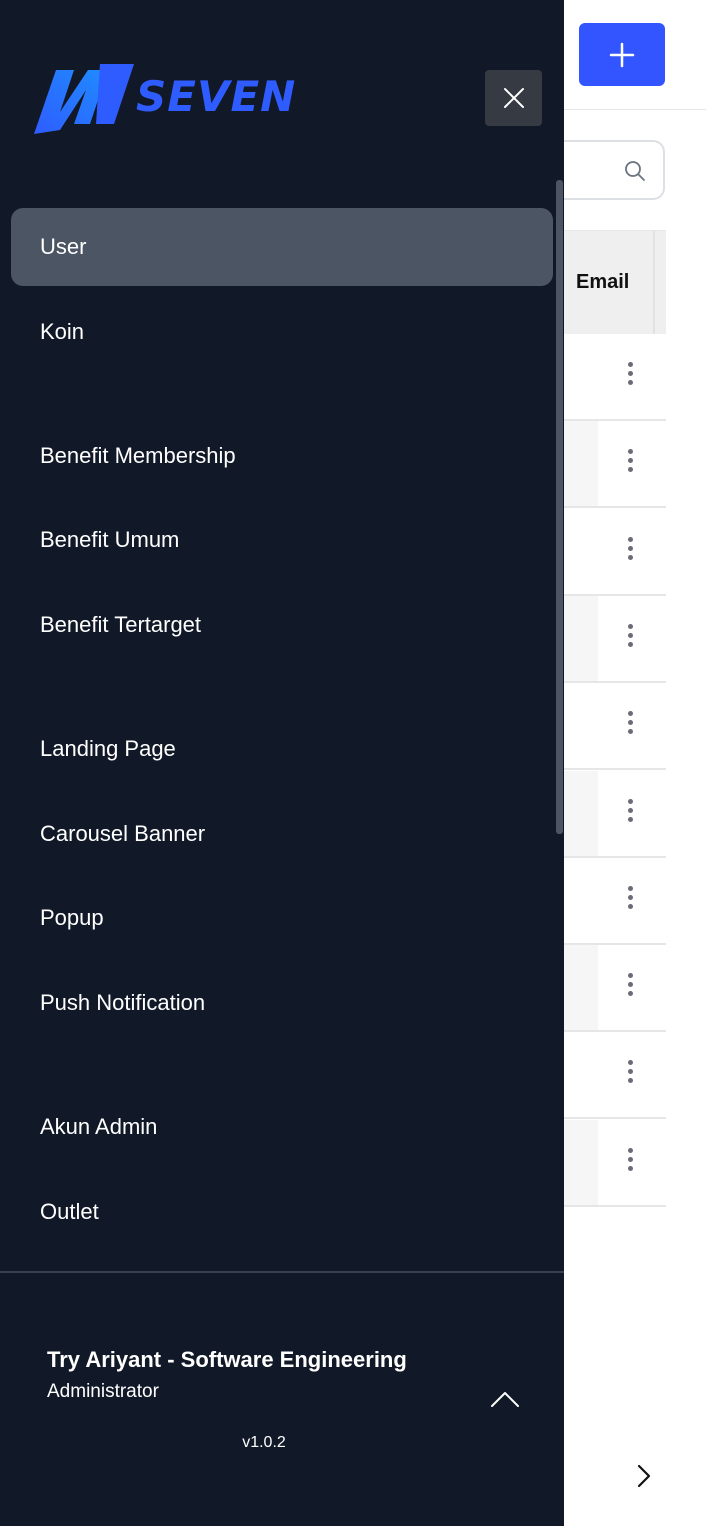 The width and height of the screenshot is (706, 1526). Describe the element at coordinates (121, 624) in the screenshot. I see `sidebar-item-label: Benefit Tertarget` at that location.